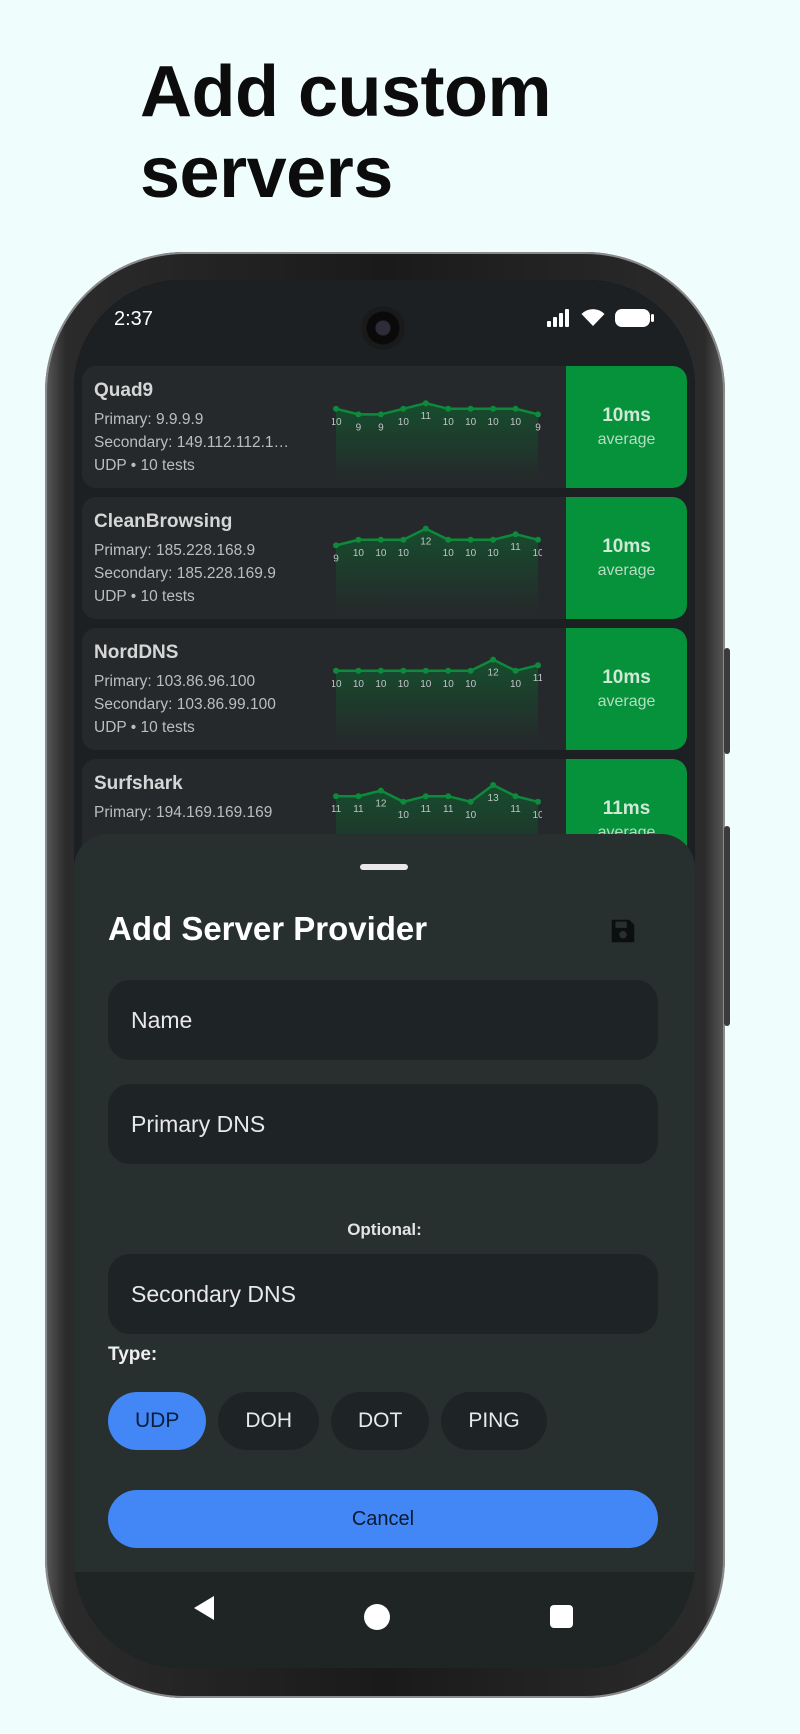 The width and height of the screenshot is (800, 1734). What do you see at coordinates (561, 1616) in the screenshot?
I see `recents-square-icon` at bounding box center [561, 1616].